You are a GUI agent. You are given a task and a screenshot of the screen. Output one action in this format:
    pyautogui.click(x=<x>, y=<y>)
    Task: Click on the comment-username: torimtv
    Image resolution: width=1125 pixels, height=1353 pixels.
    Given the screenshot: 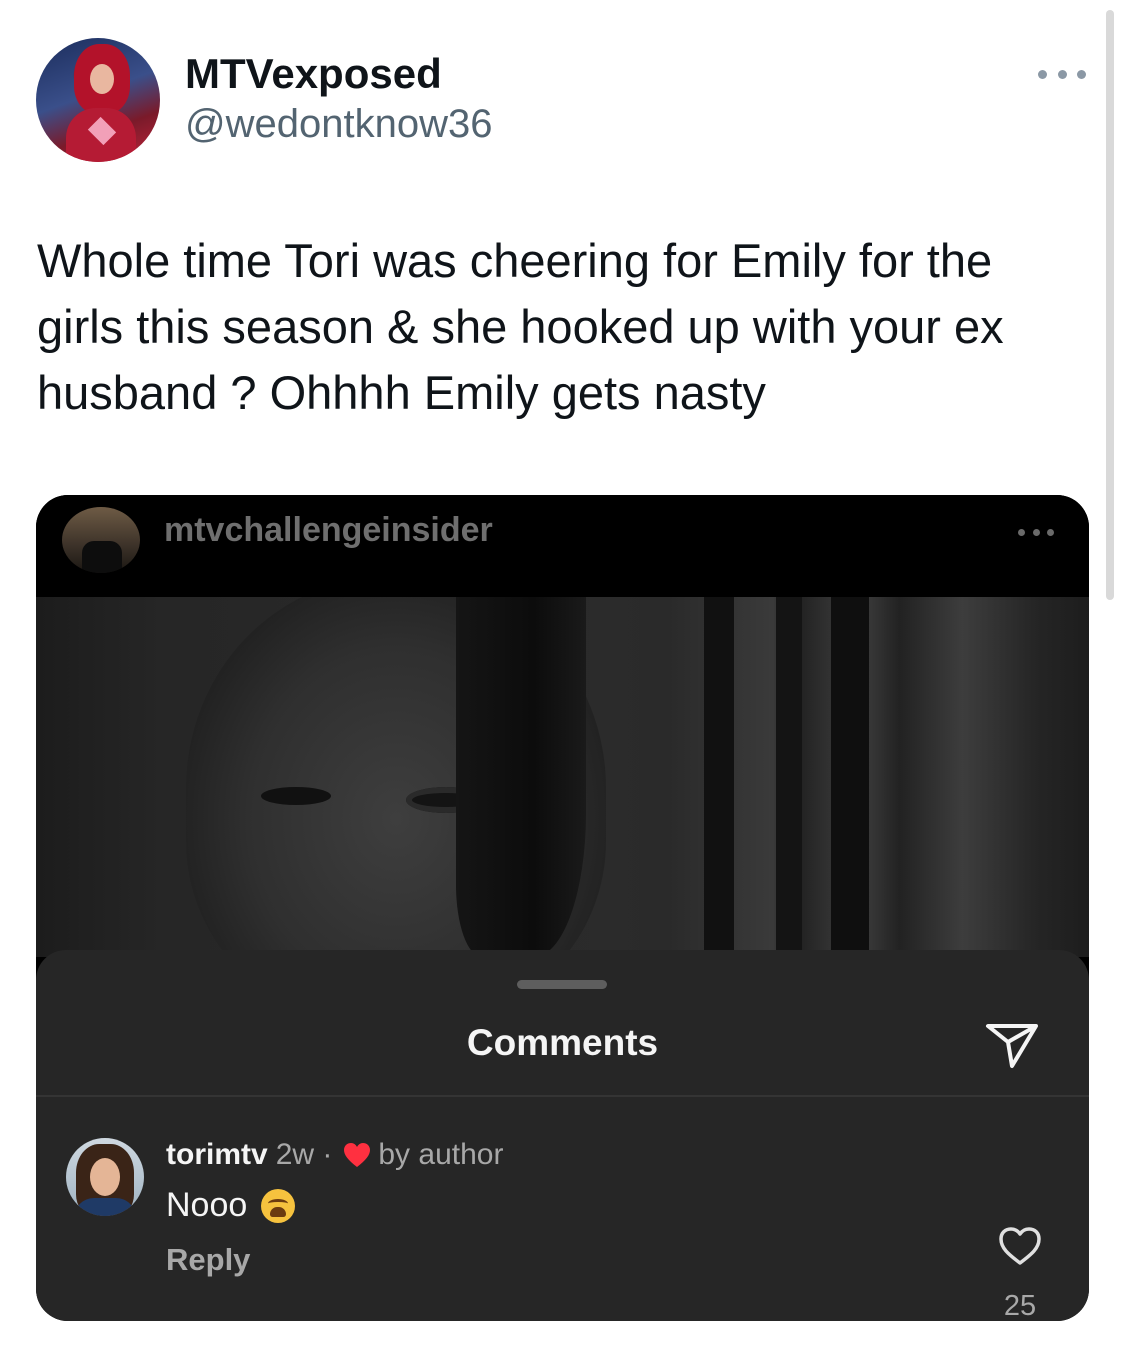 What is the action you would take?
    pyautogui.click(x=217, y=1154)
    